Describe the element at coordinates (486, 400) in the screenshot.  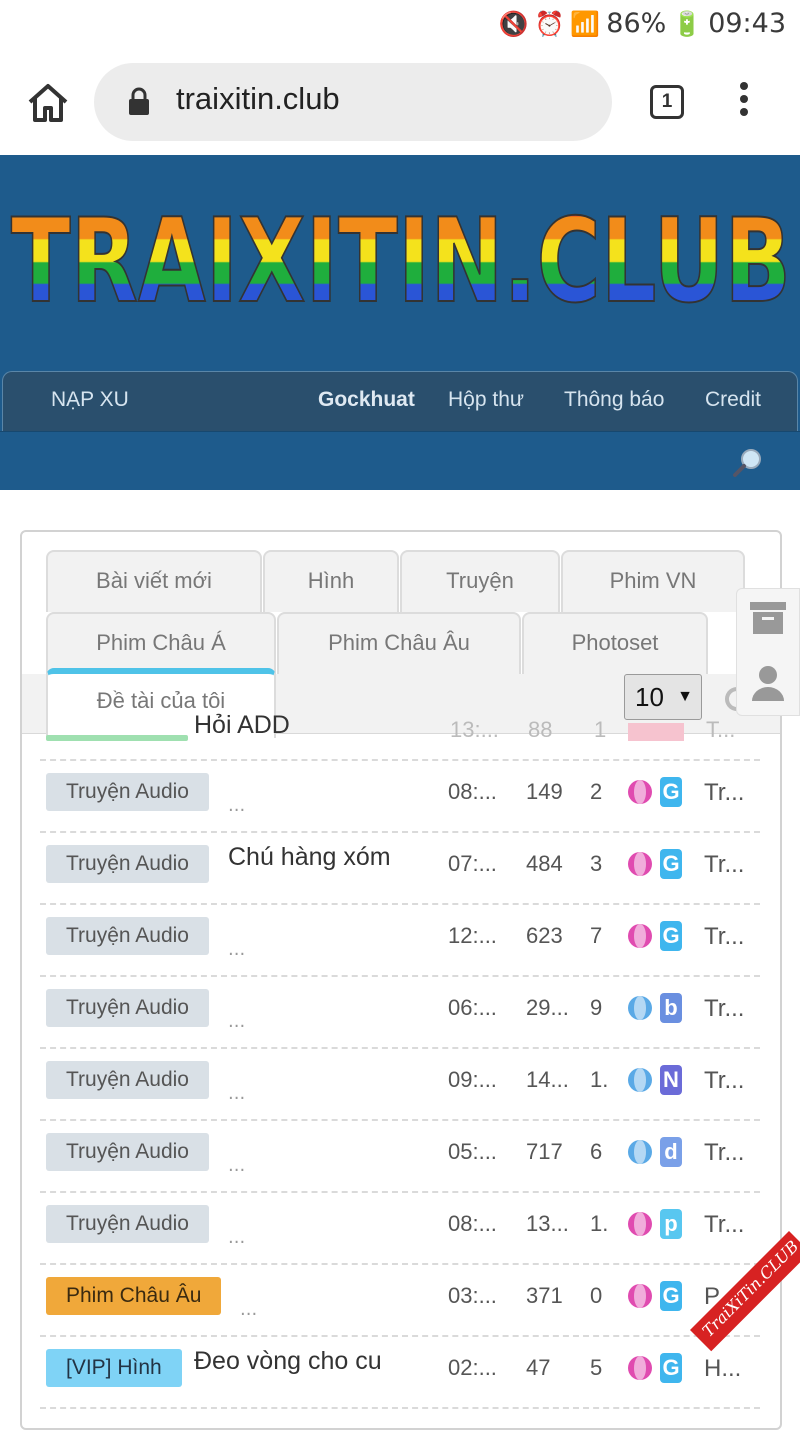
I see `nav-inbox: Hộp thư` at that location.